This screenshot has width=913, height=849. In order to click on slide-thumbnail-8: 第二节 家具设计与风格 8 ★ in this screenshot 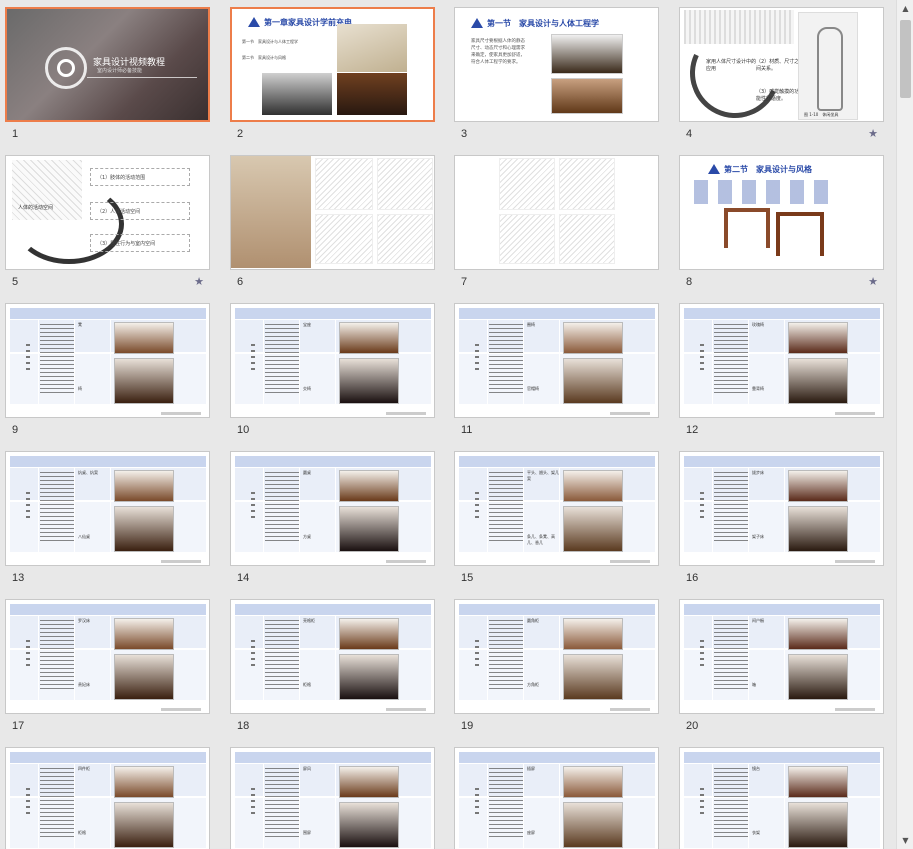, I will do `click(779, 218)`.